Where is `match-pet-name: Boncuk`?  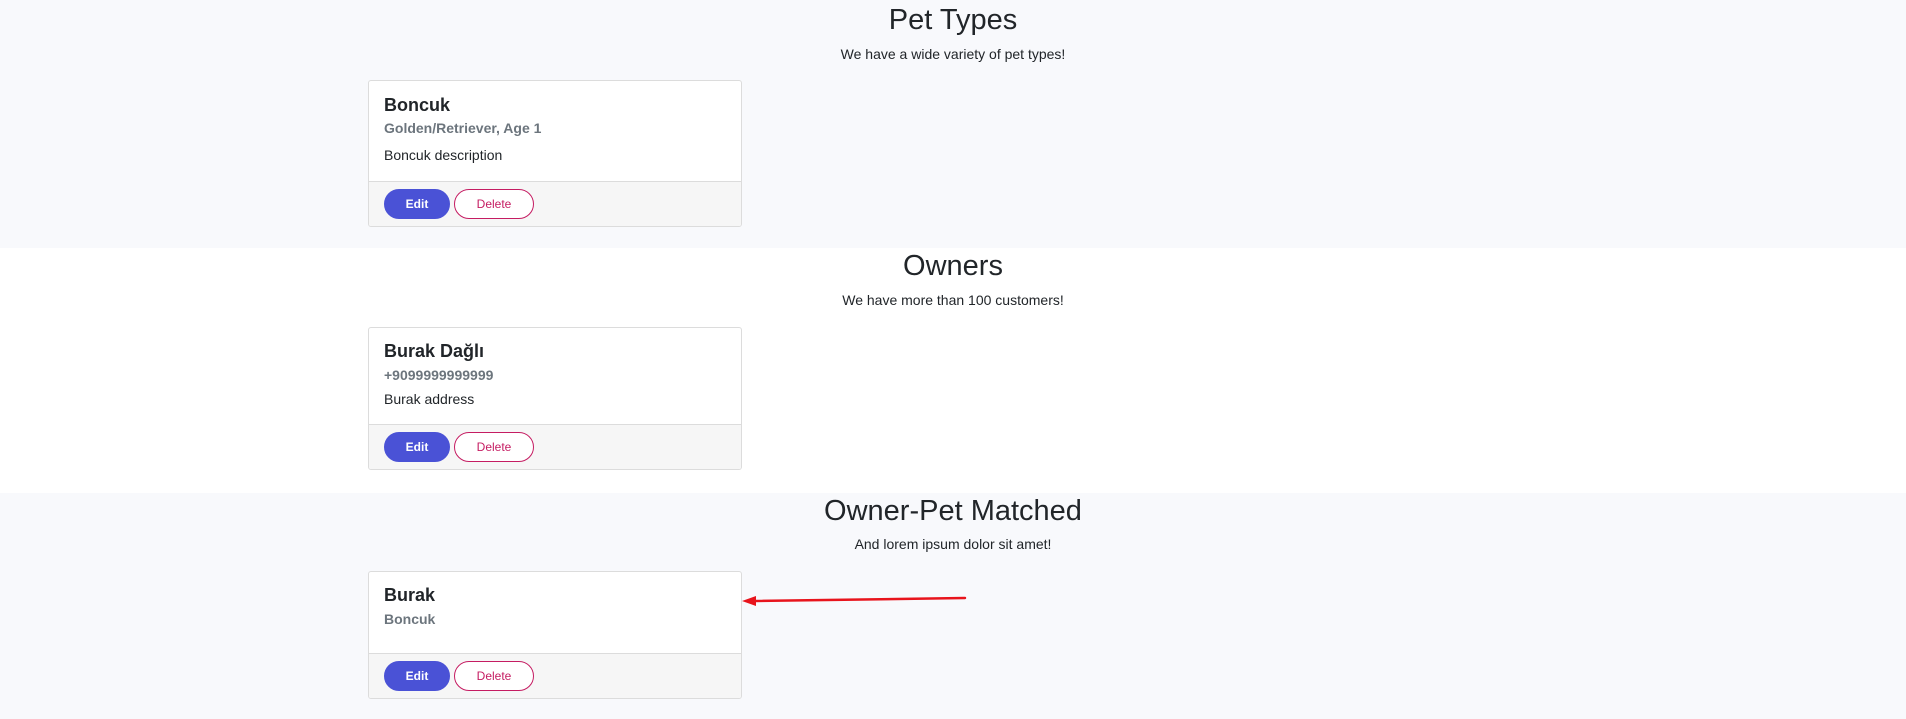 match-pet-name: Boncuk is located at coordinates (410, 619).